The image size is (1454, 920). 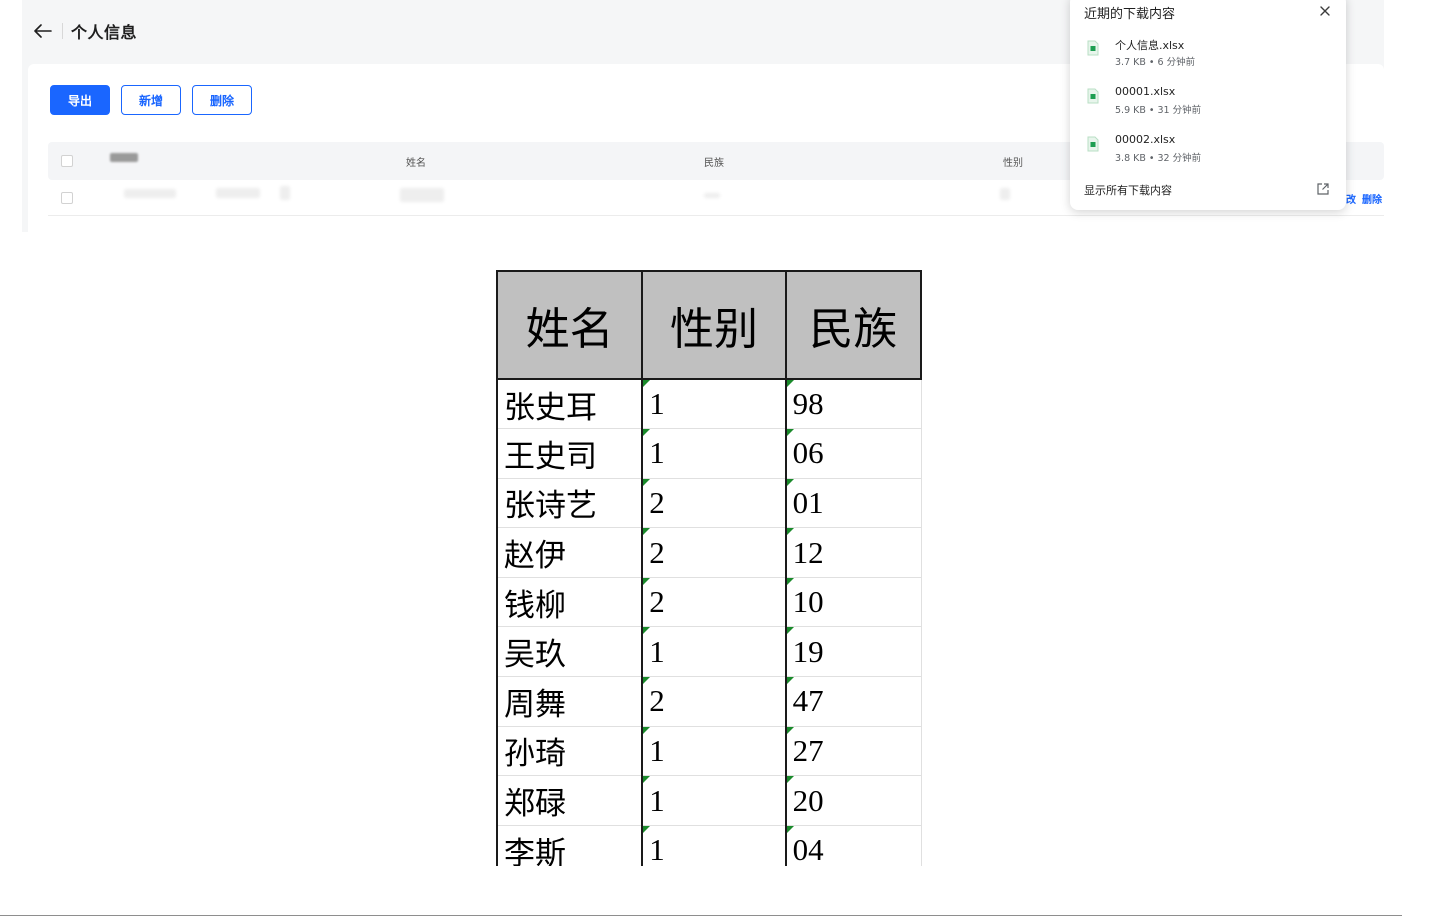 What do you see at coordinates (808, 701) in the screenshot?
I see `cell-text: 47` at bounding box center [808, 701].